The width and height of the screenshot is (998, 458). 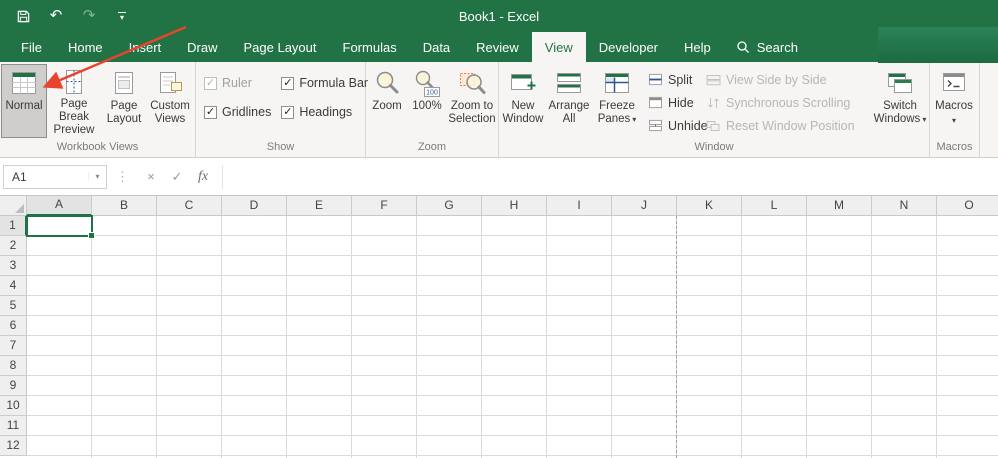 What do you see at coordinates (472, 83) in the screenshot?
I see `zoom-to-selection-icon` at bounding box center [472, 83].